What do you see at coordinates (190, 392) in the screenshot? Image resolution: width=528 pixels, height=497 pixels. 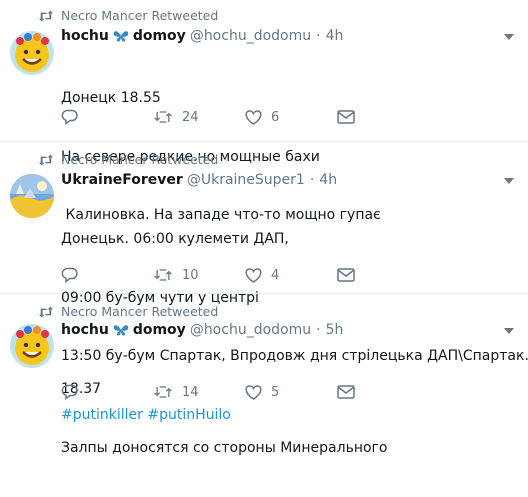 I see `retweet-count: 14` at bounding box center [190, 392].